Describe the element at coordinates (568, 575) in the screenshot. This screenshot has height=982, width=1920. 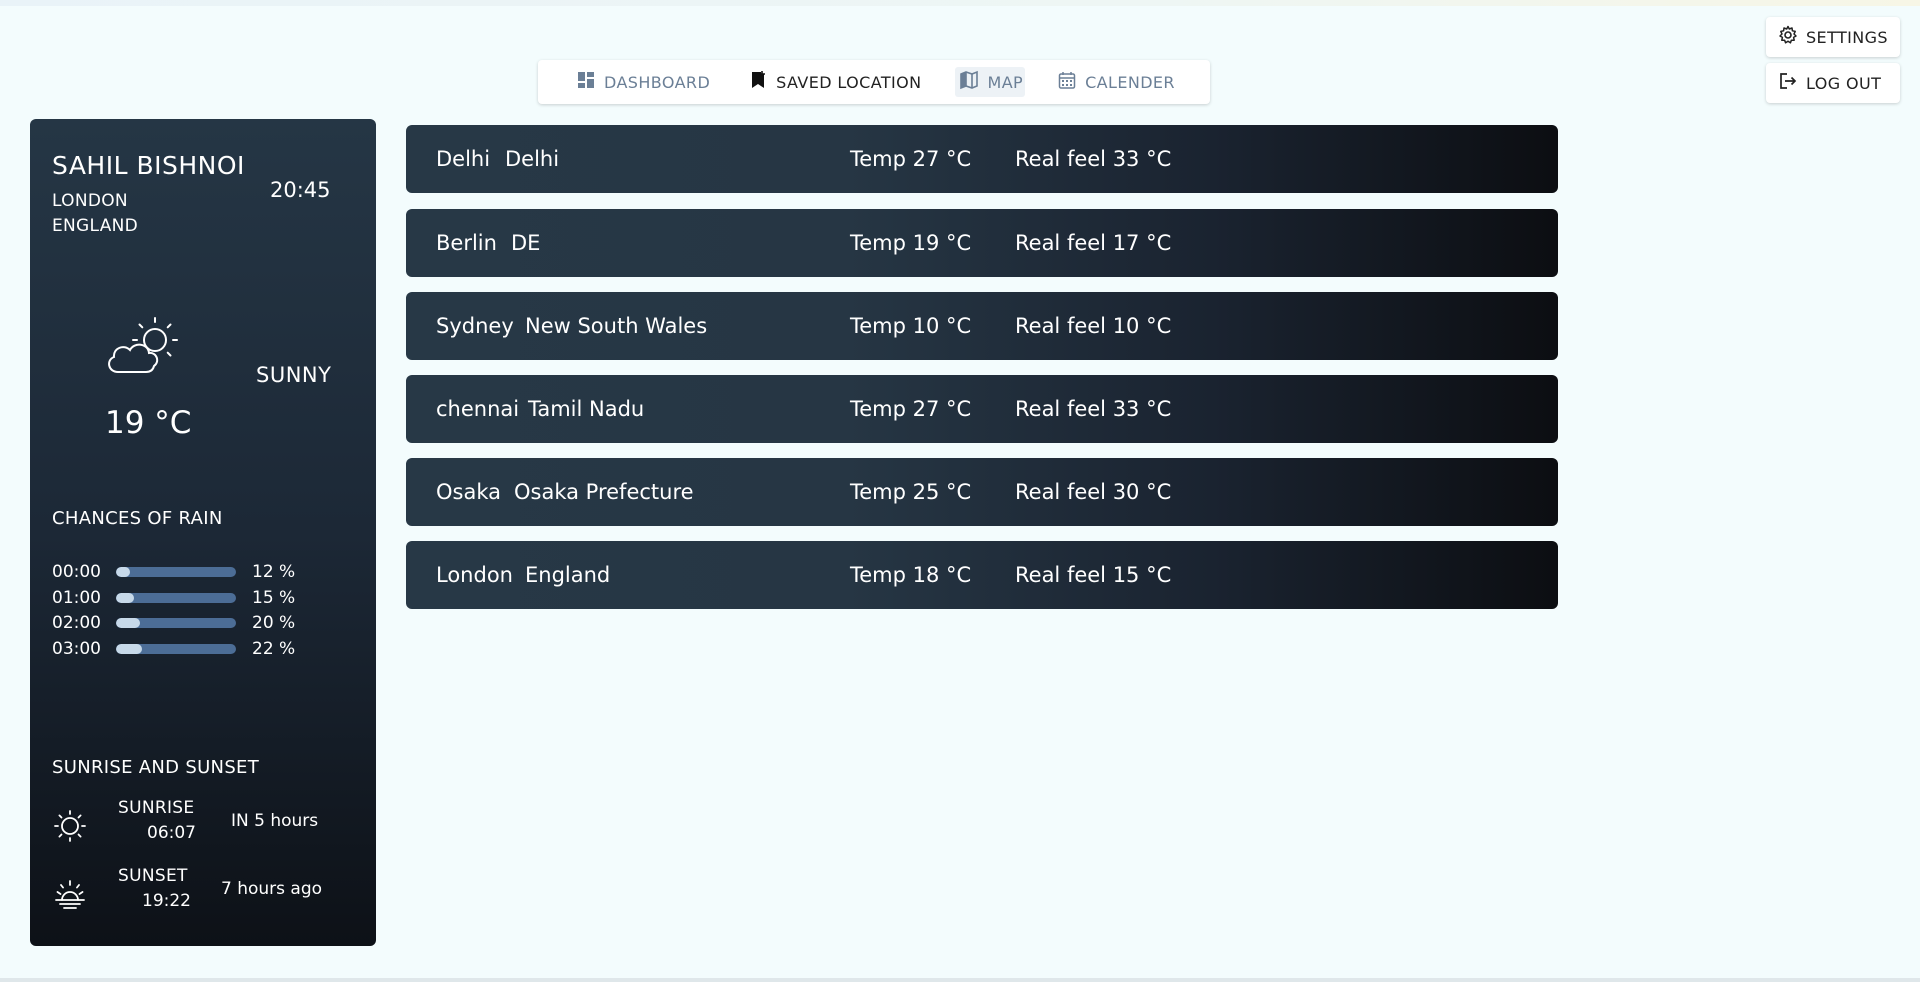
I see `location-region: England` at that location.